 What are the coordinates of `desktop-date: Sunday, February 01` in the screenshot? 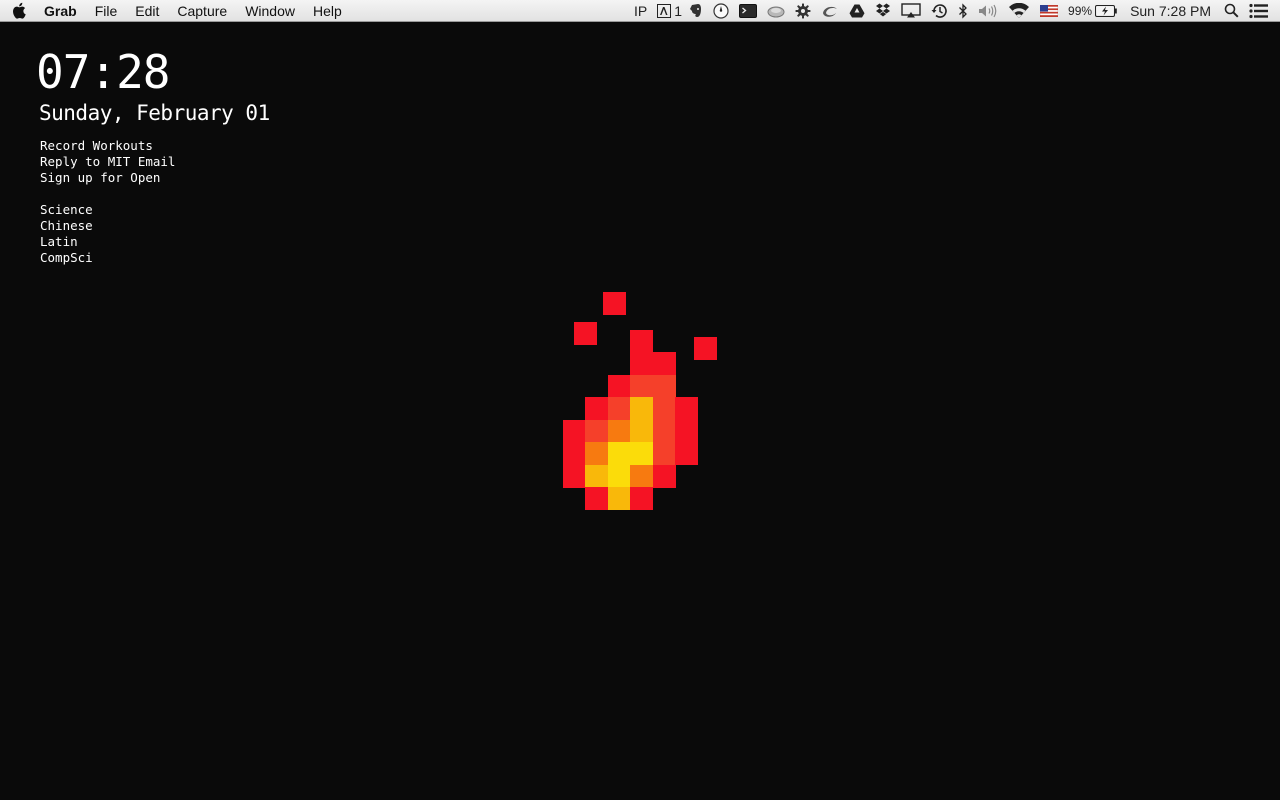 It's located at (154, 113).